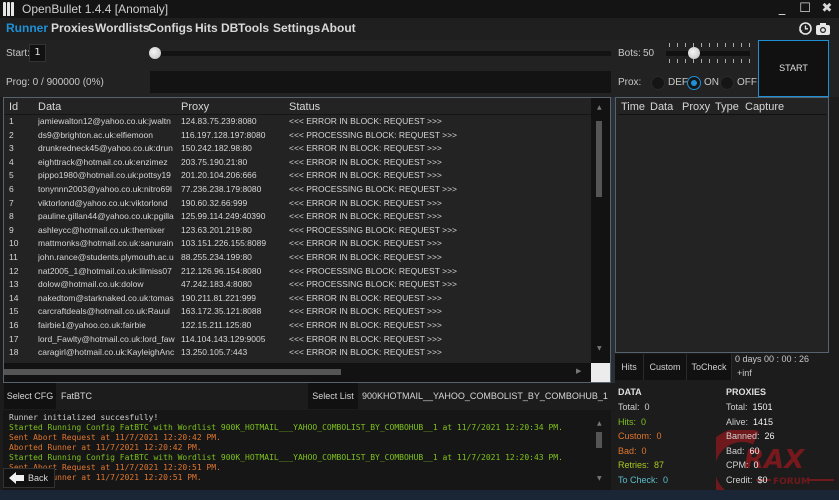 Image resolution: width=839 pixels, height=500 pixels. Describe the element at coordinates (11, 216) in the screenshot. I see `cell-id: 8` at that location.